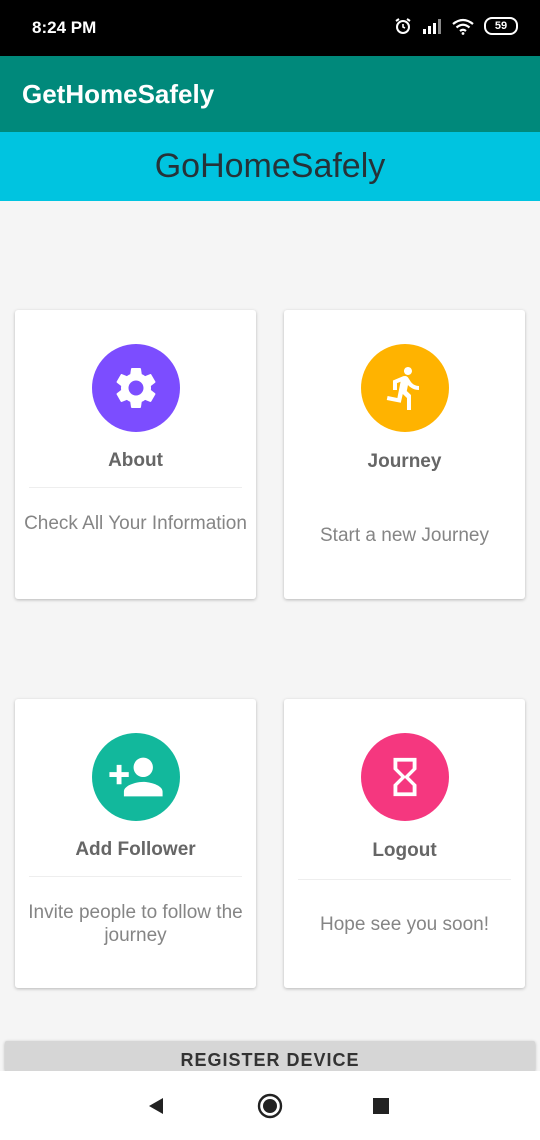 This screenshot has width=540, height=1140. What do you see at coordinates (135, 523) in the screenshot?
I see `about-description: Check All Your Information` at bounding box center [135, 523].